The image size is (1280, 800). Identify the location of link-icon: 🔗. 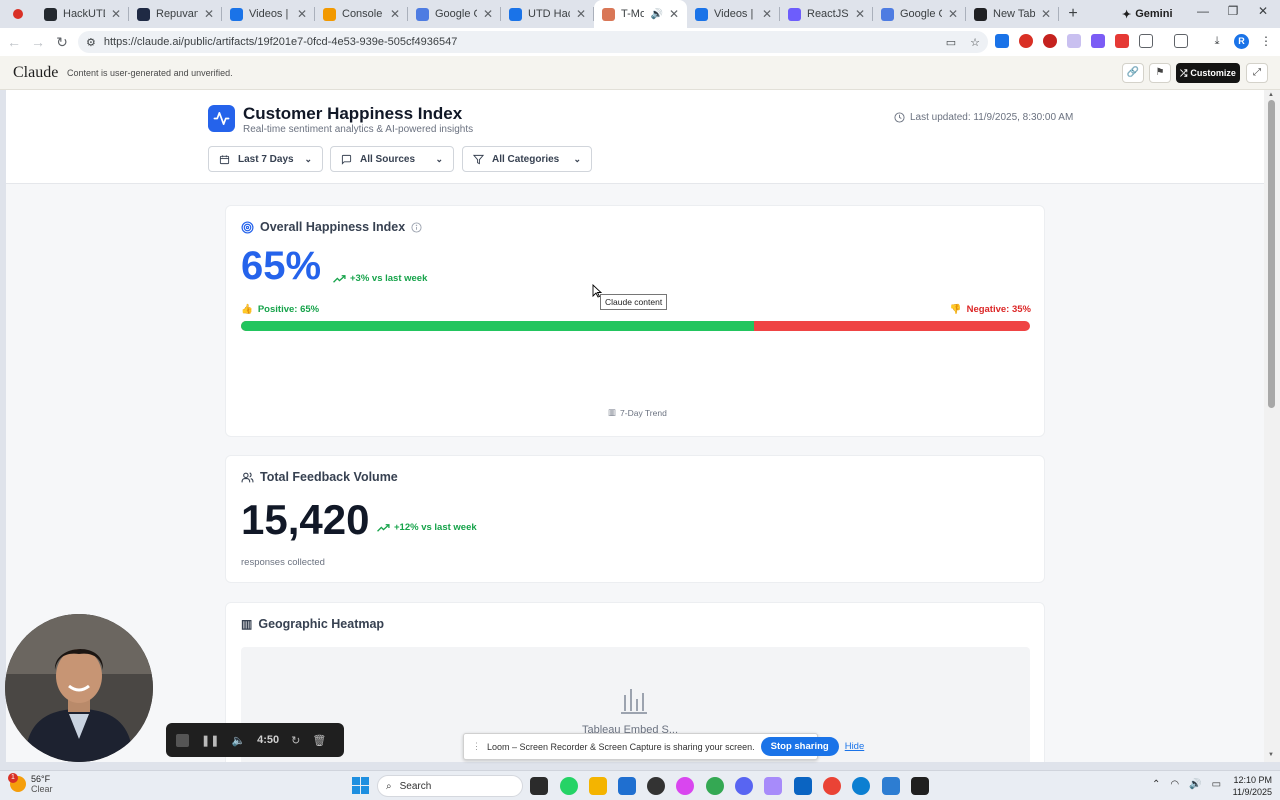
(1133, 73).